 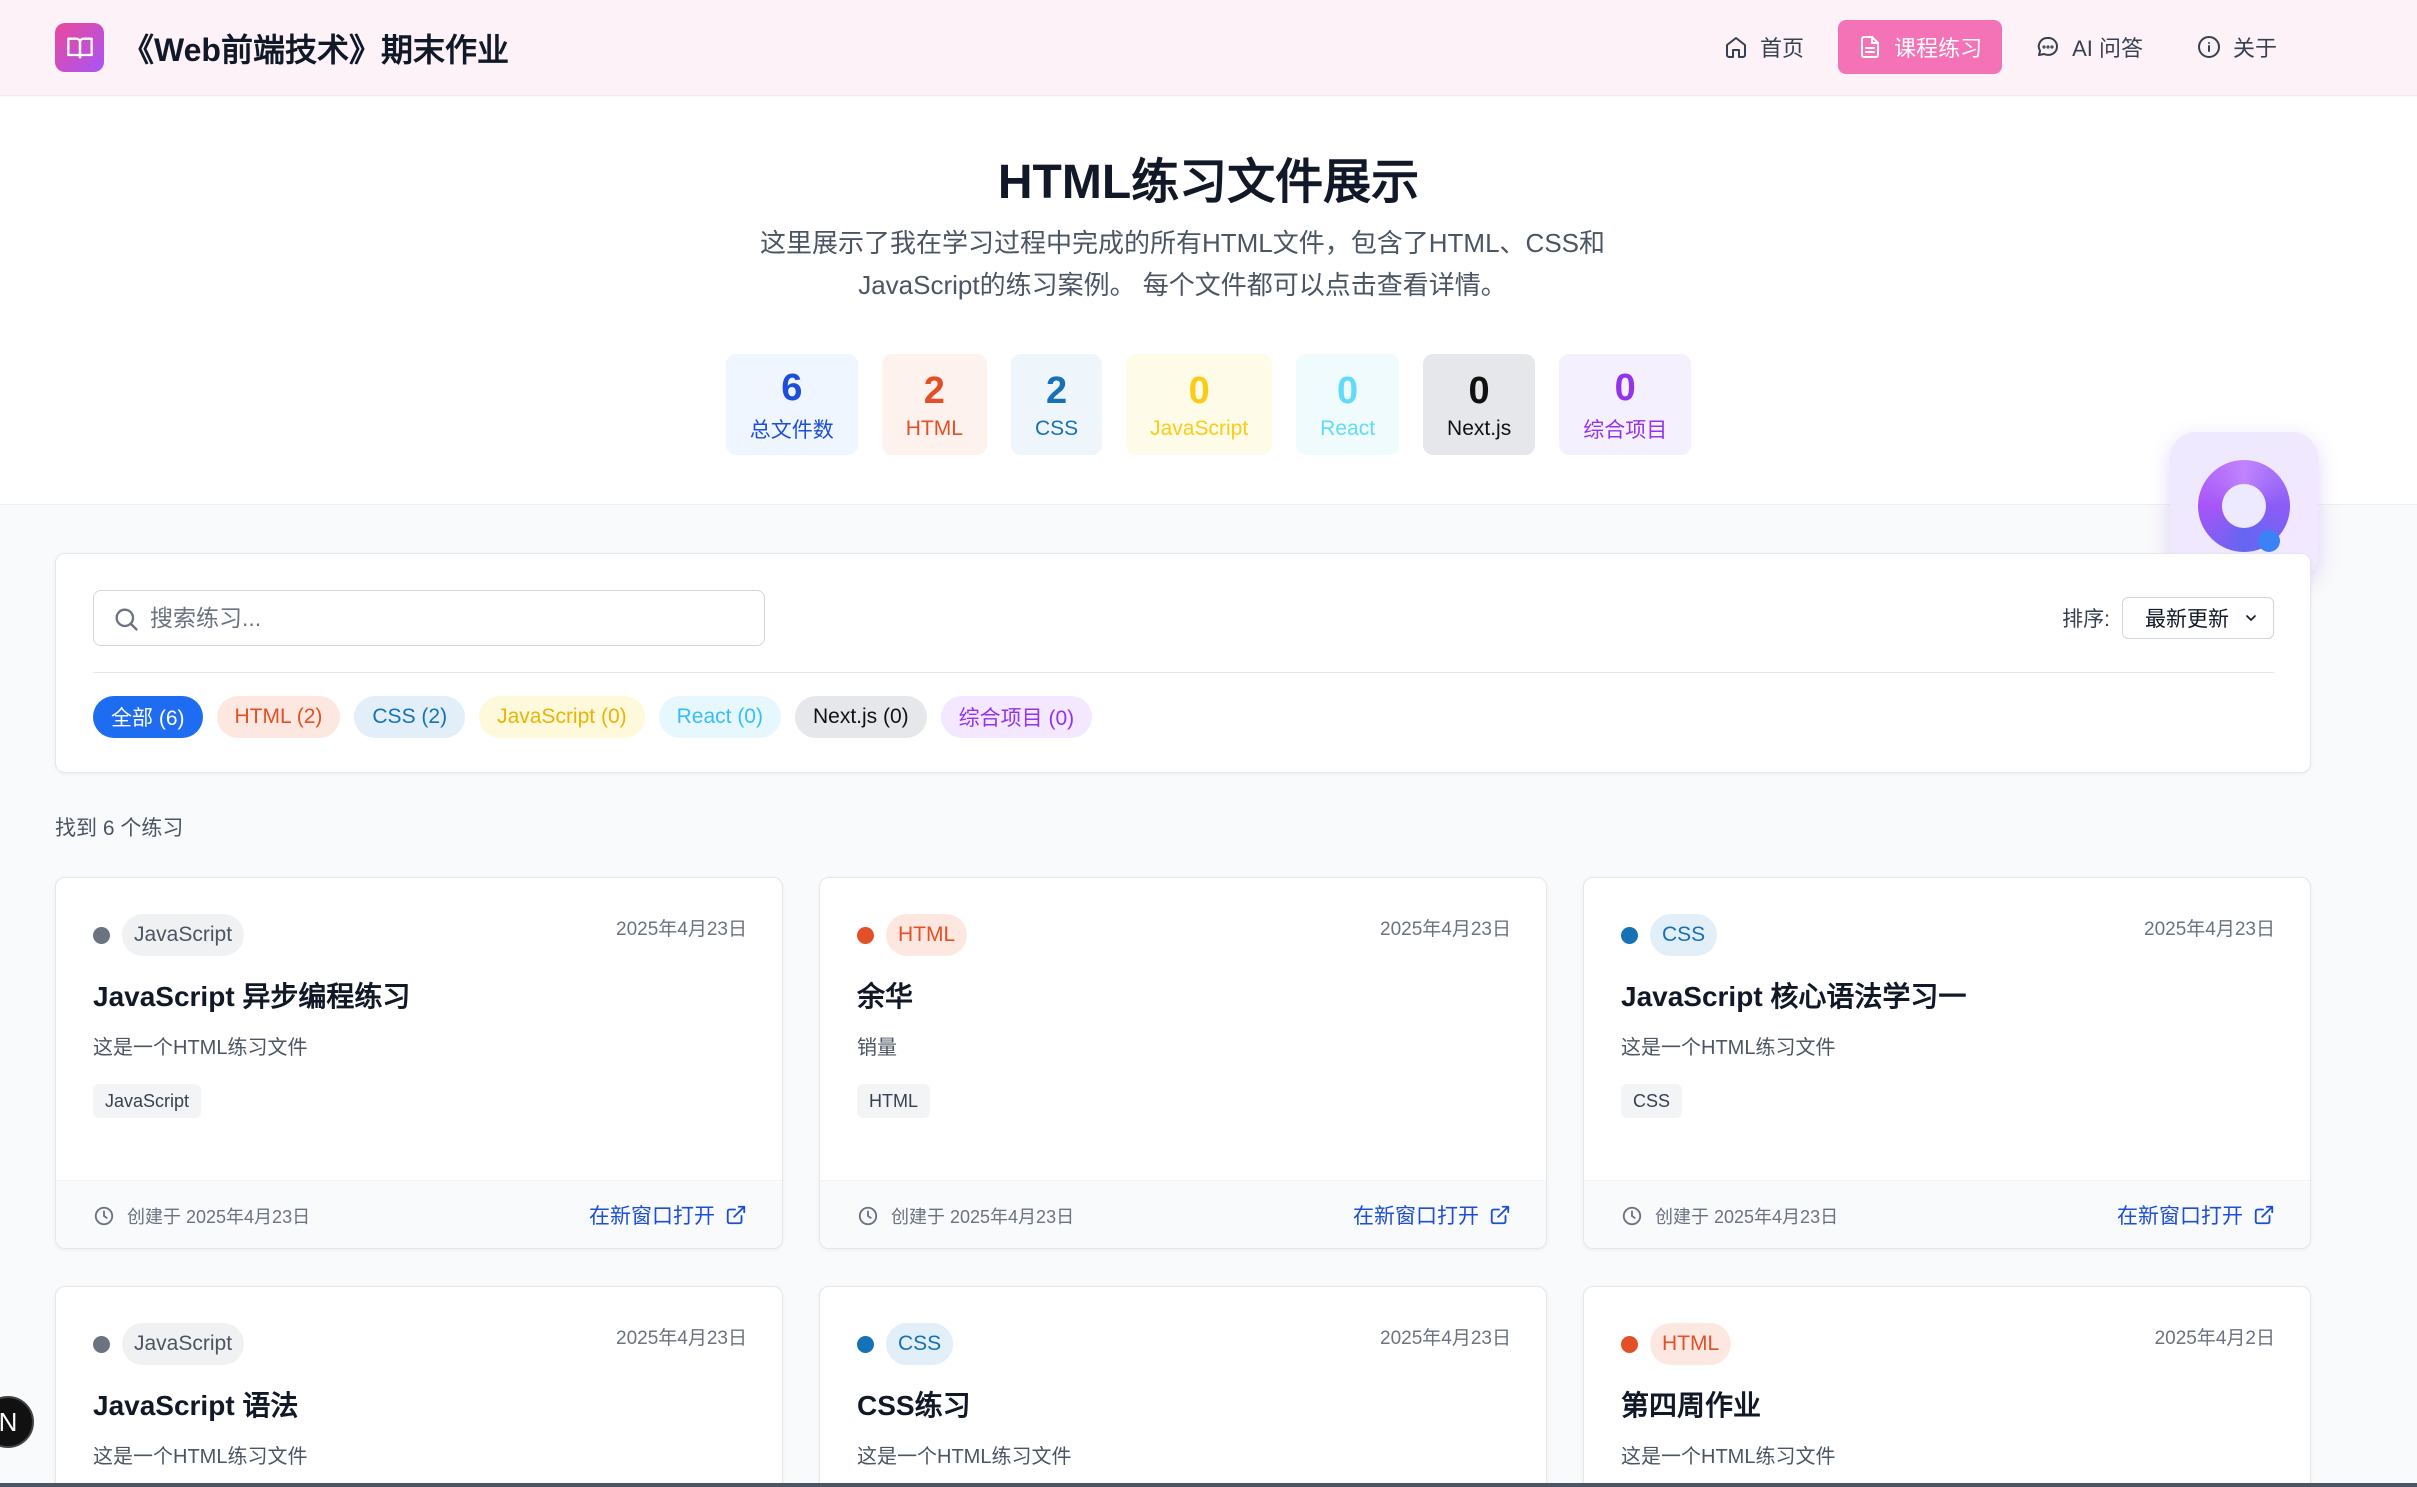 What do you see at coordinates (2048, 46) in the screenshot?
I see `chat-icon` at bounding box center [2048, 46].